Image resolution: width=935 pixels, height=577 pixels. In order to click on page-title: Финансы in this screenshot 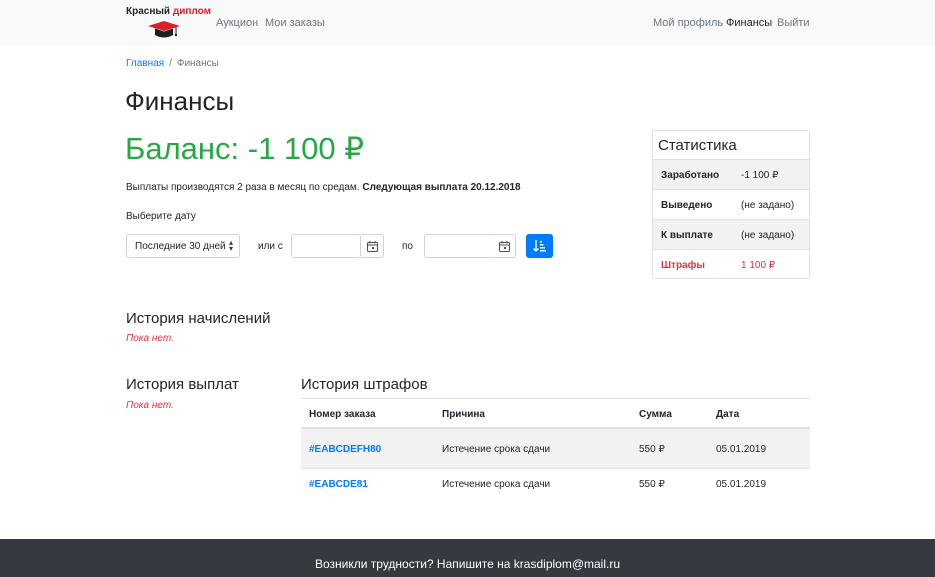, I will do `click(180, 101)`.